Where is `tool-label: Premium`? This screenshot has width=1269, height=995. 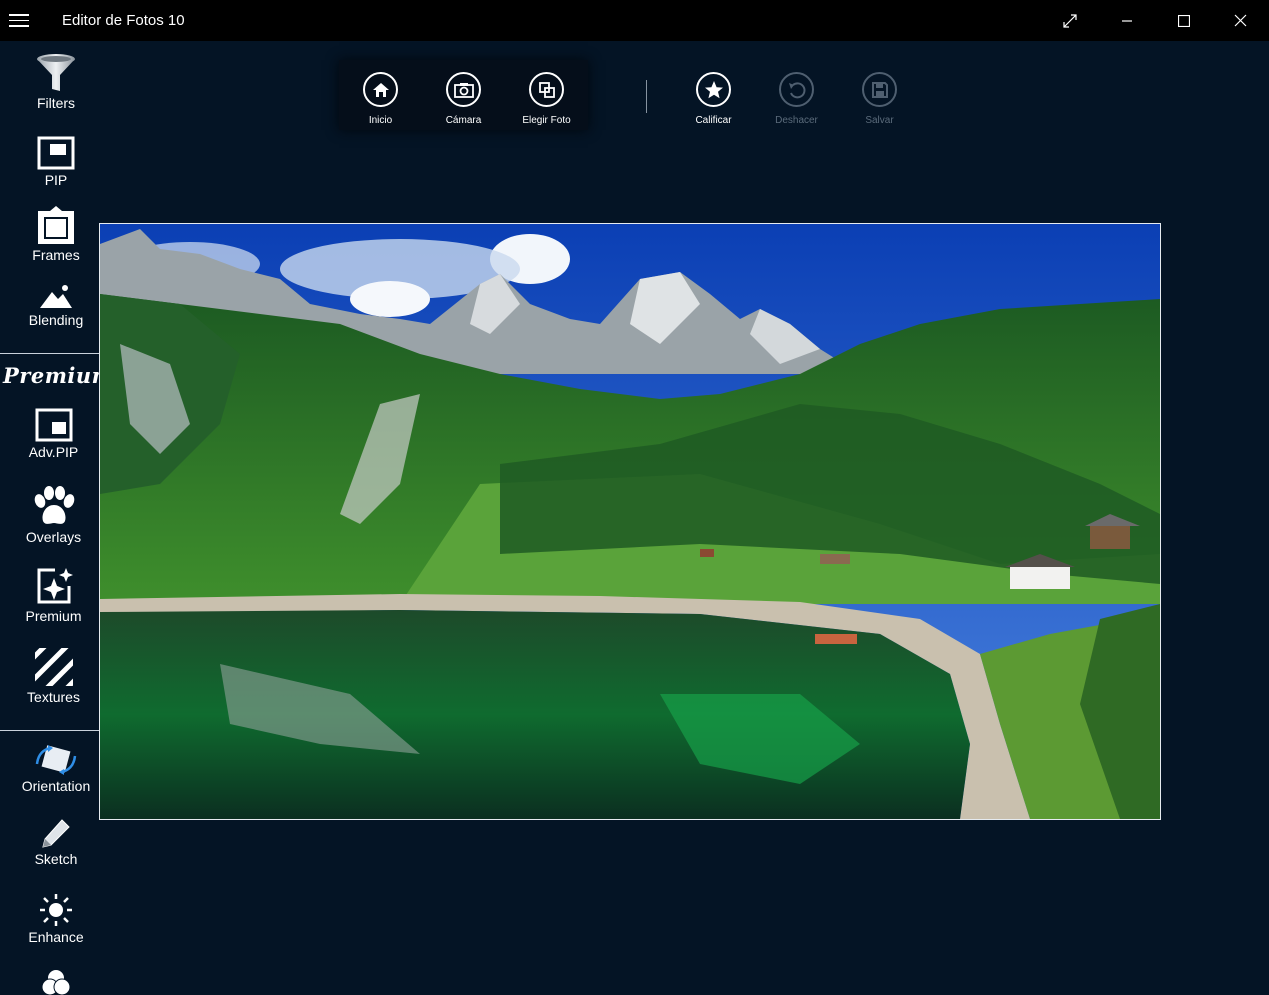 tool-label: Premium is located at coordinates (53, 616).